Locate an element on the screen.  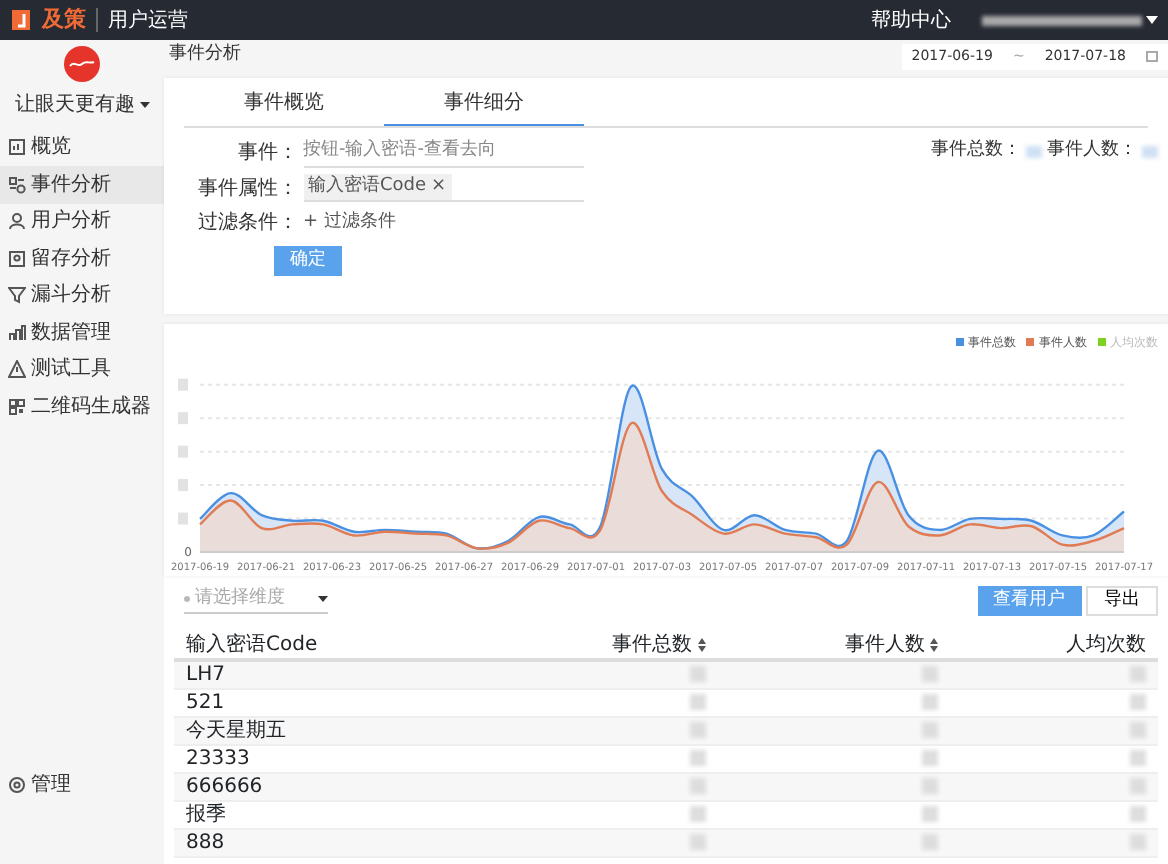
table-cell: LH7 is located at coordinates (329, 674).